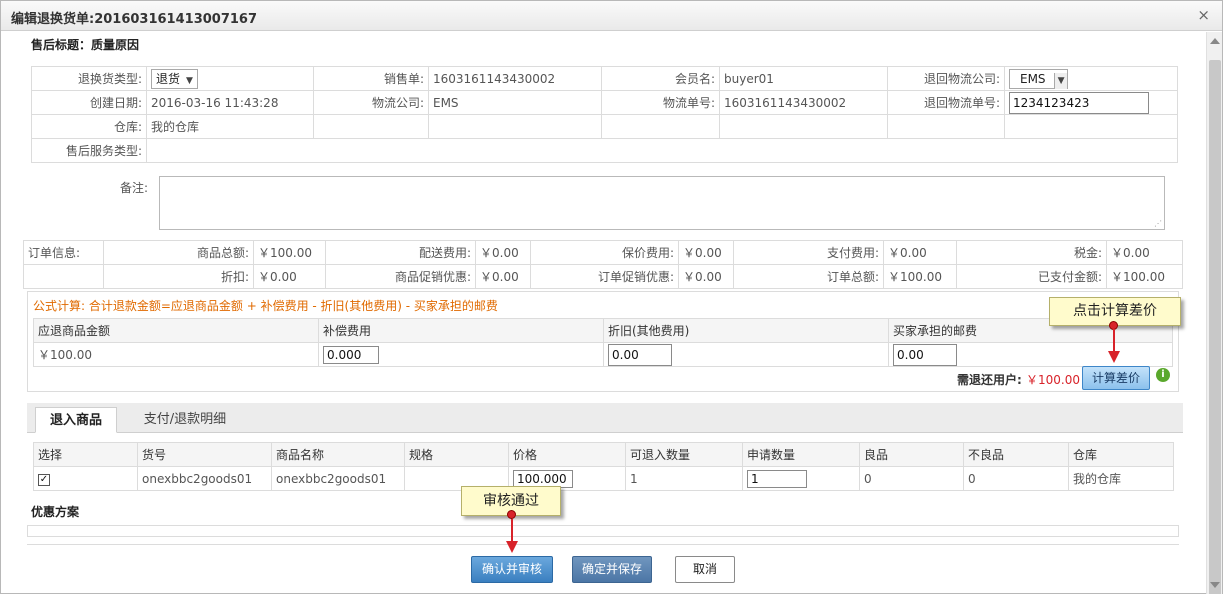 The image size is (1223, 594). Describe the element at coordinates (61, 45) in the screenshot. I see `after-sales-title-label: 售后标题：` at that location.